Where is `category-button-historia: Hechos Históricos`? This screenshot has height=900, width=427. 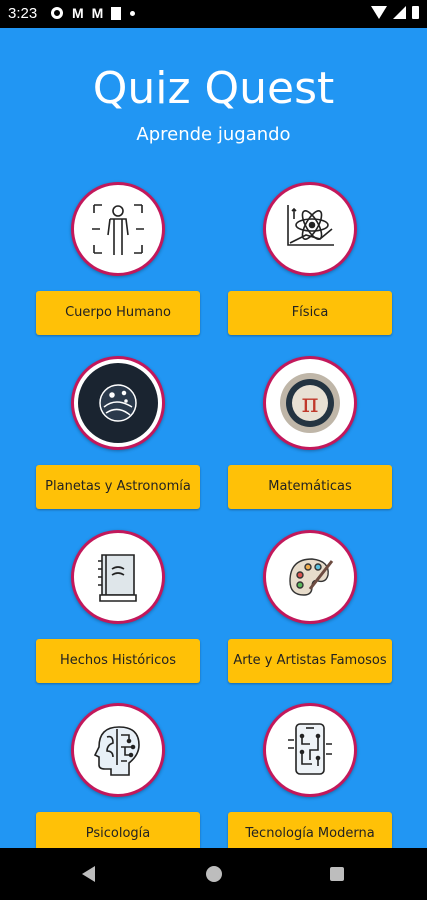
category-button-historia: Hechos Históricos is located at coordinates (118, 661).